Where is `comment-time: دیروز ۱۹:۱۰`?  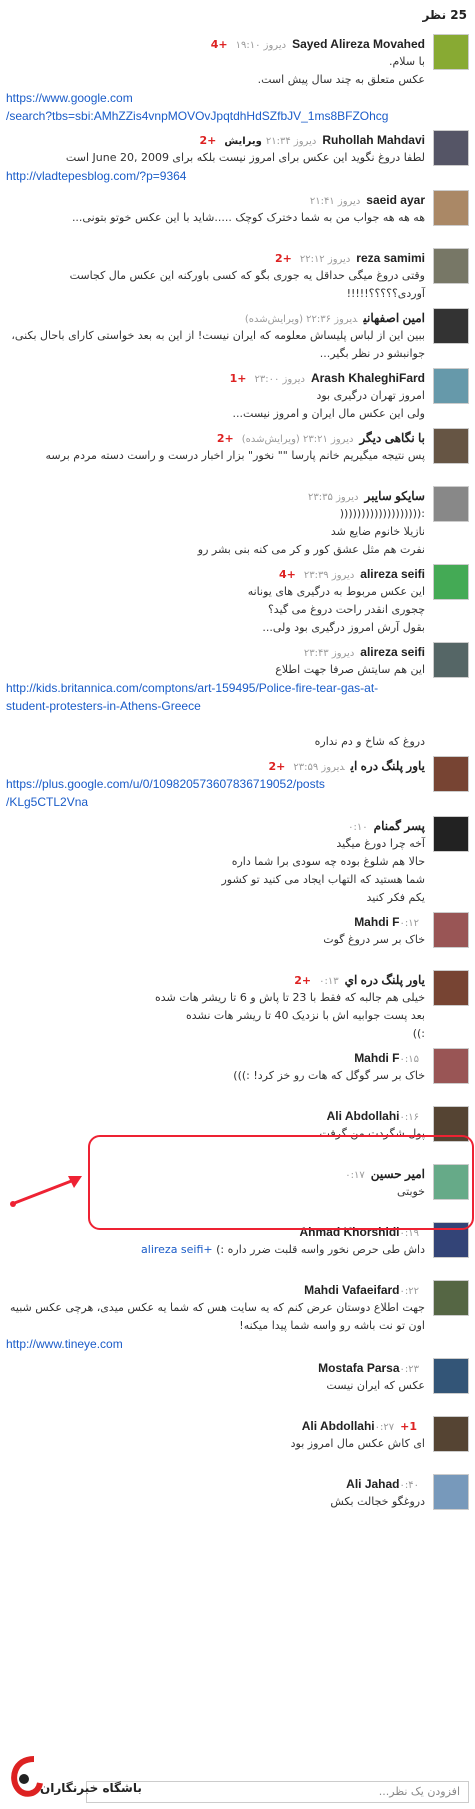 comment-time: دیروز ۱۹:۱۰ is located at coordinates (261, 45).